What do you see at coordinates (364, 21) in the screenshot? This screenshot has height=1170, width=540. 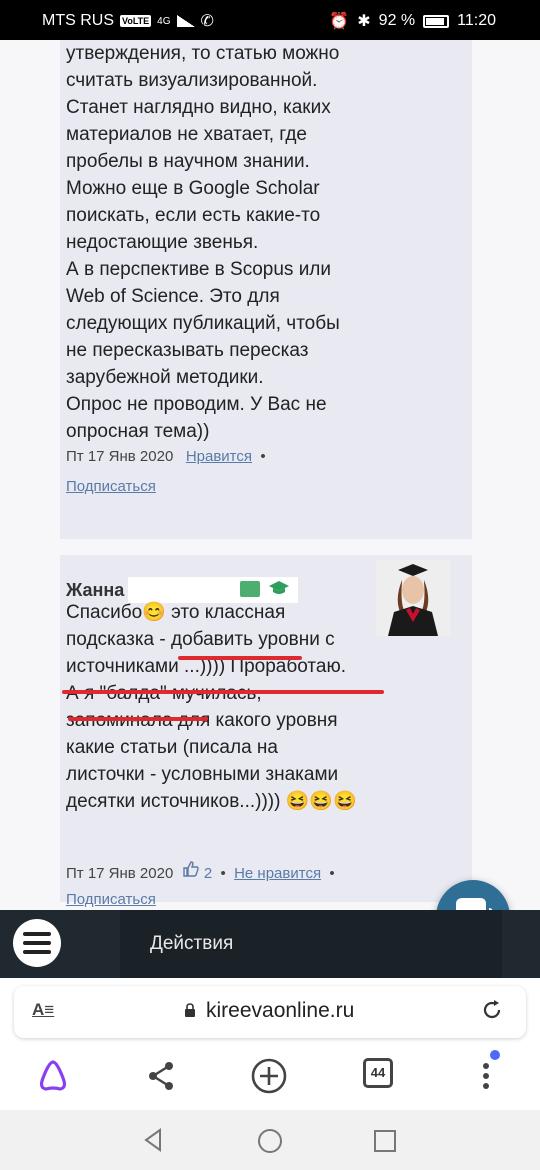 I see `bluetooth-icon: ✱` at bounding box center [364, 21].